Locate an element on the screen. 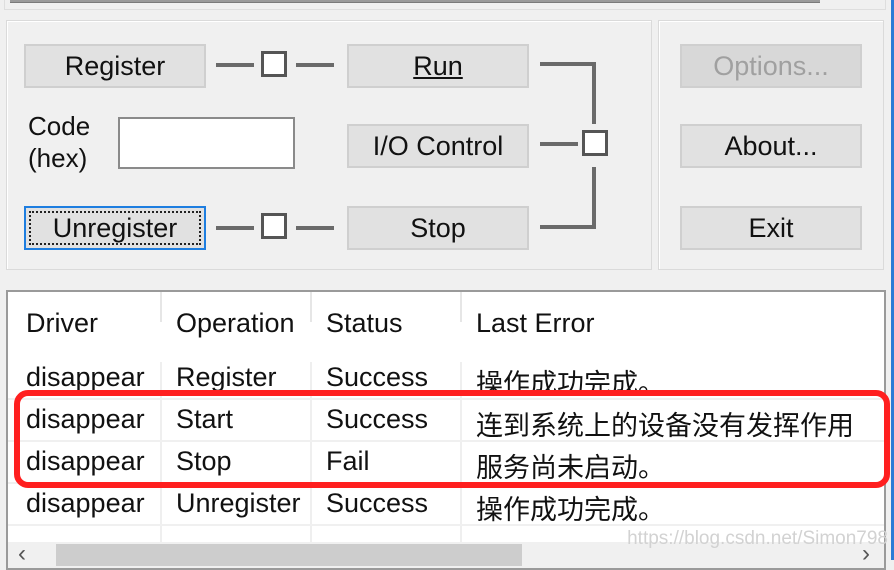 This screenshot has height=570, width=894. cell-operation: Stop is located at coordinates (204, 461).